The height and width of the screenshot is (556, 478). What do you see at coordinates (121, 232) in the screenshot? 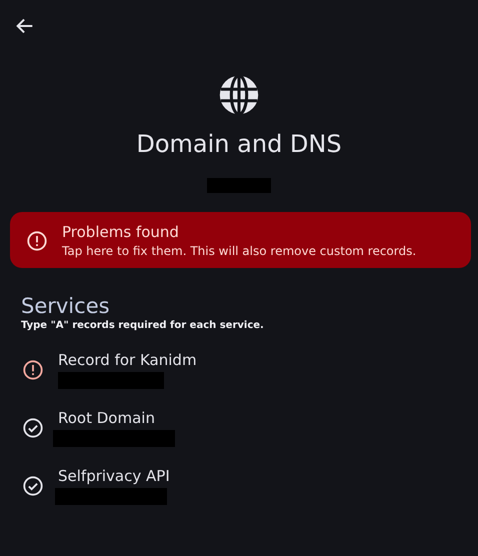
I see `banner-title: Problems found` at bounding box center [121, 232].